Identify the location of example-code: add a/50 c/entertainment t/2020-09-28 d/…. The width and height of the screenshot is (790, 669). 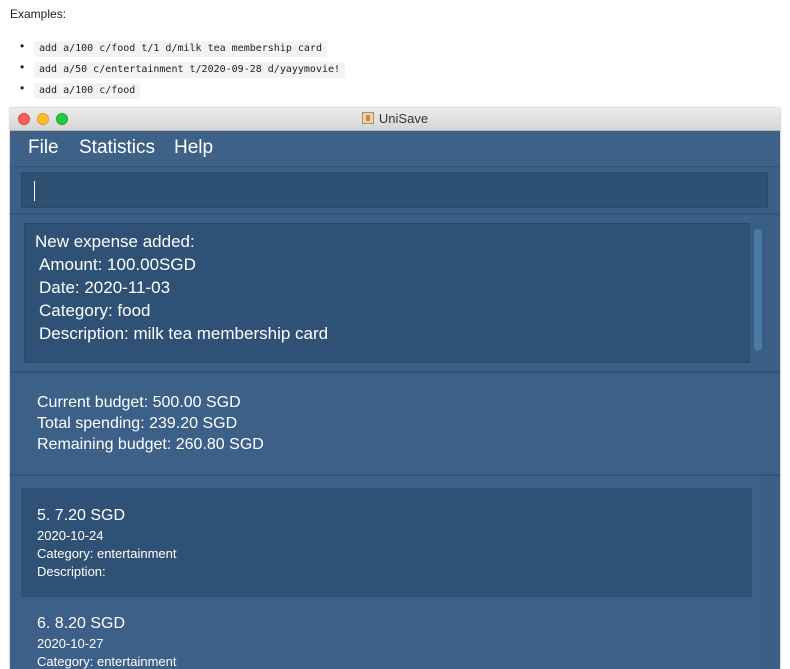
(190, 70).